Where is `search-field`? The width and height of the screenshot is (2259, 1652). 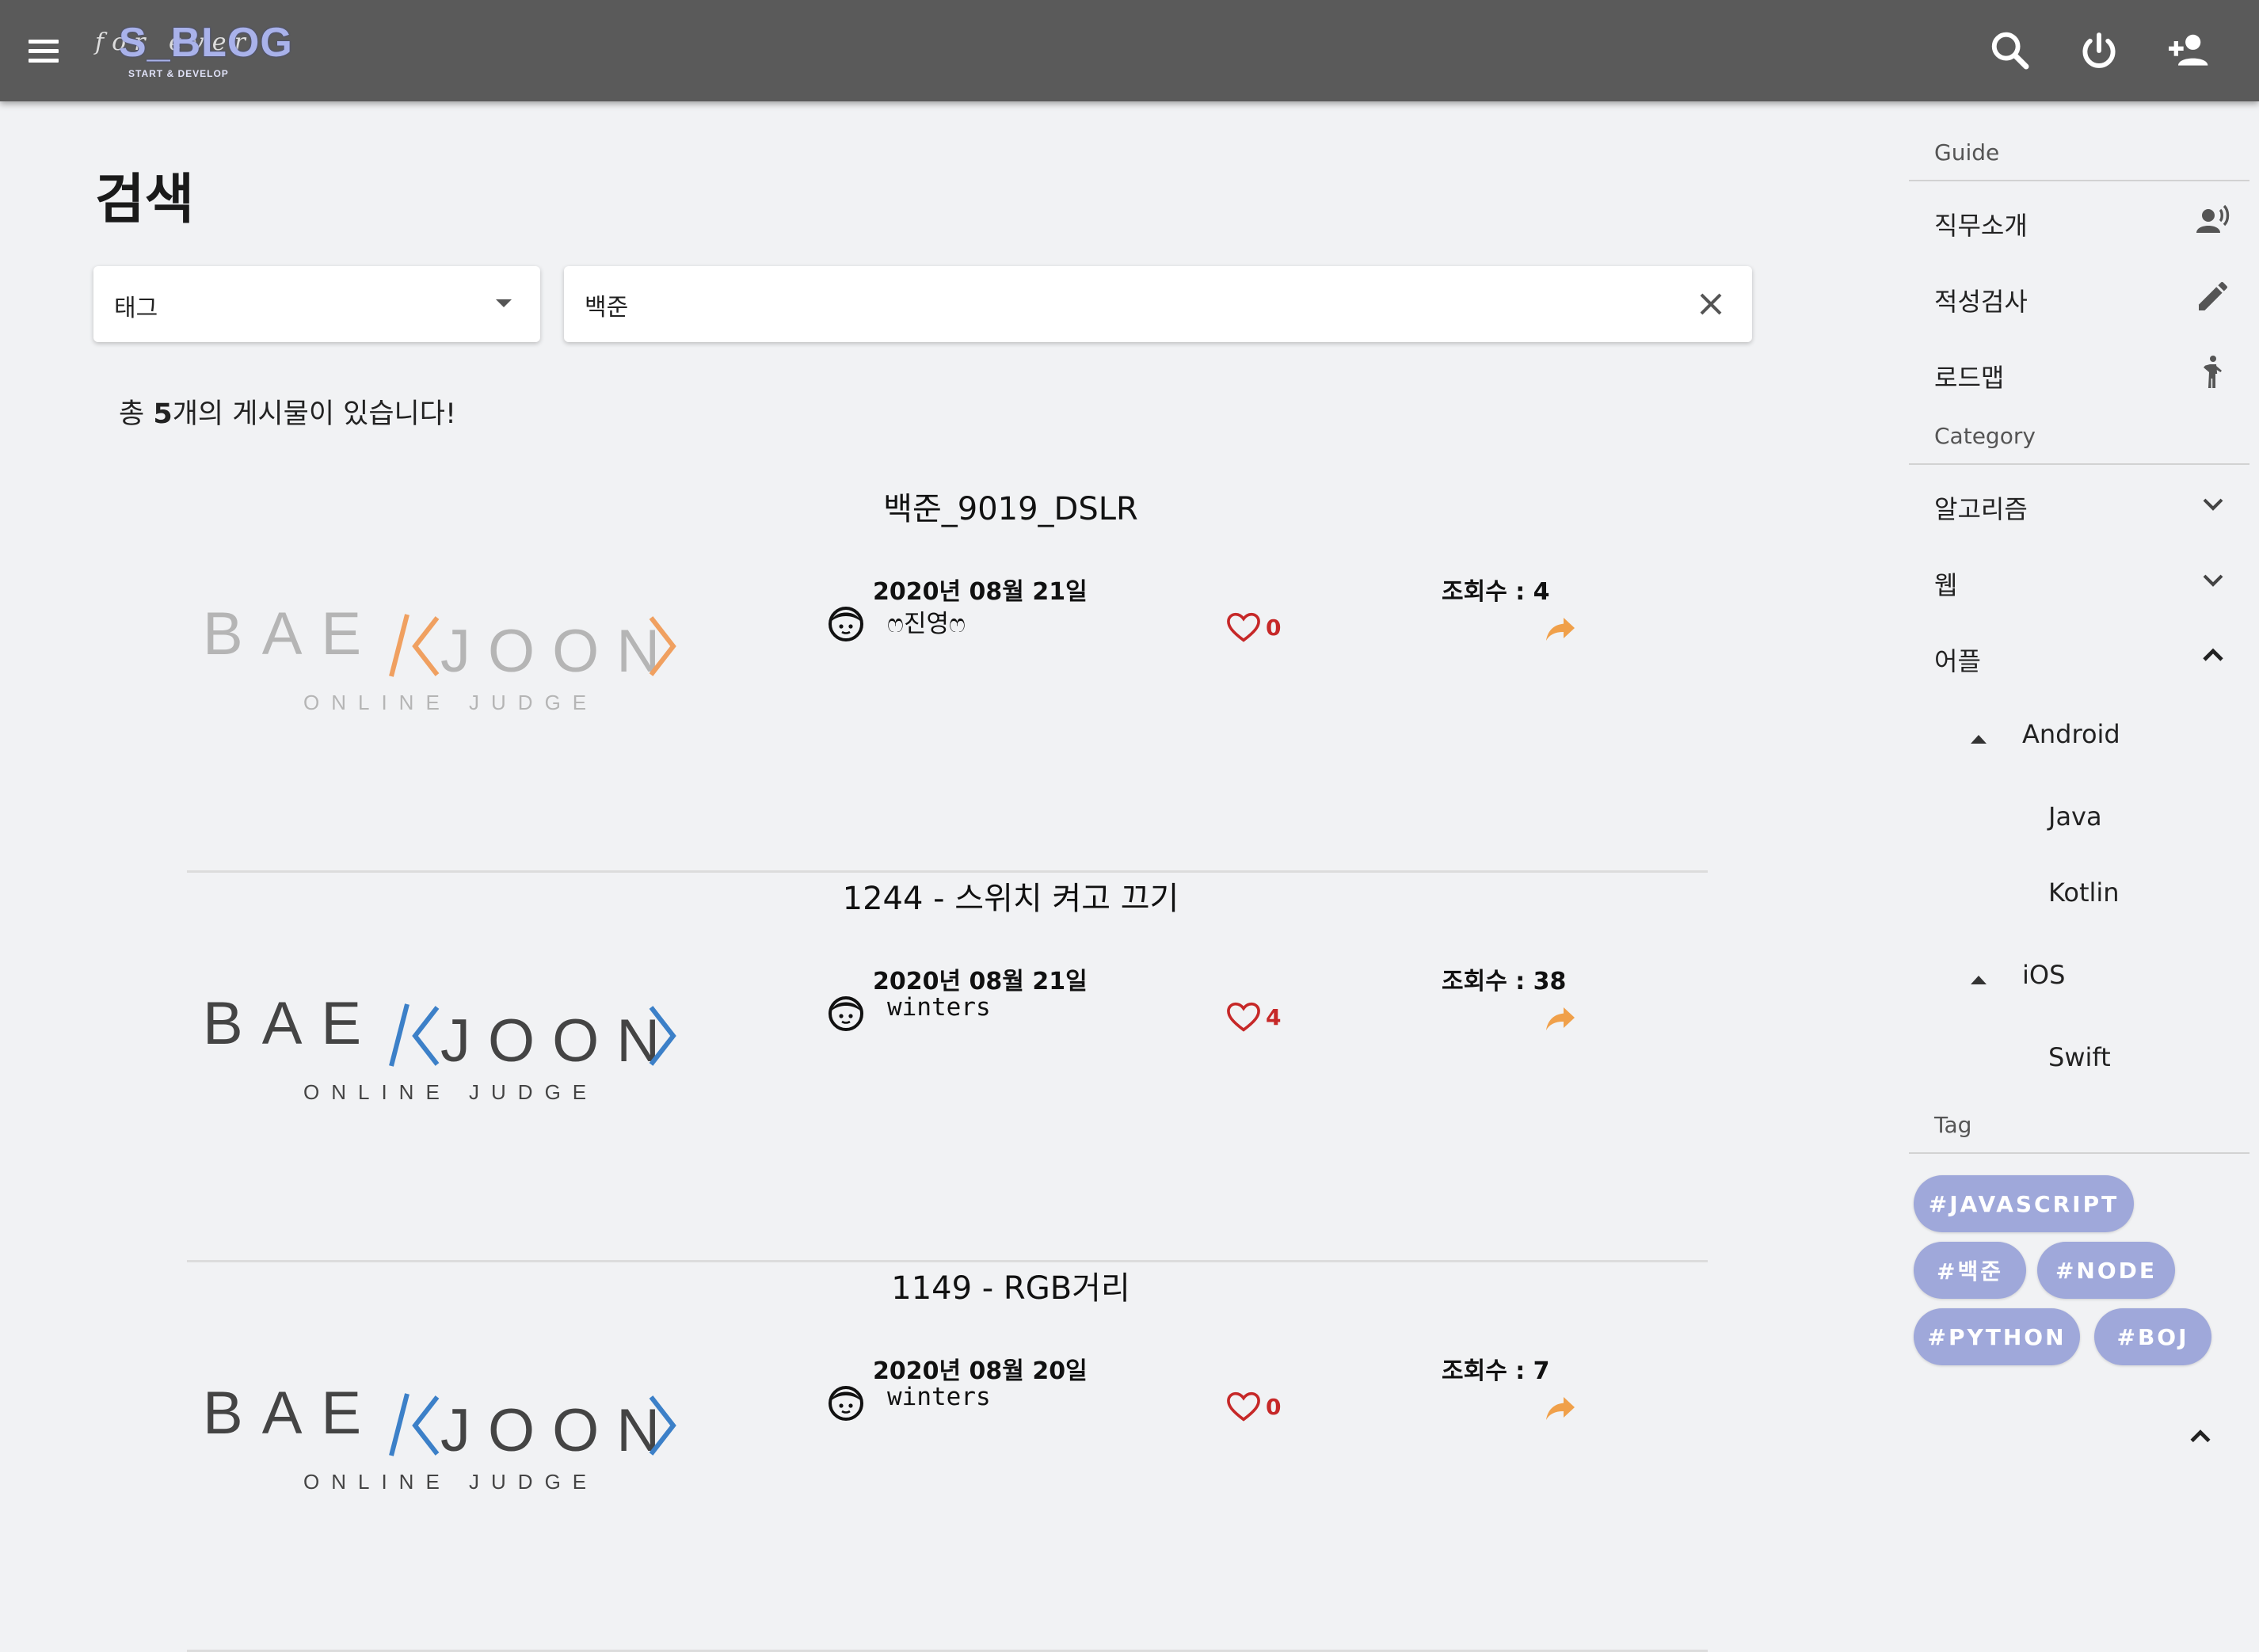 search-field is located at coordinates (1158, 304).